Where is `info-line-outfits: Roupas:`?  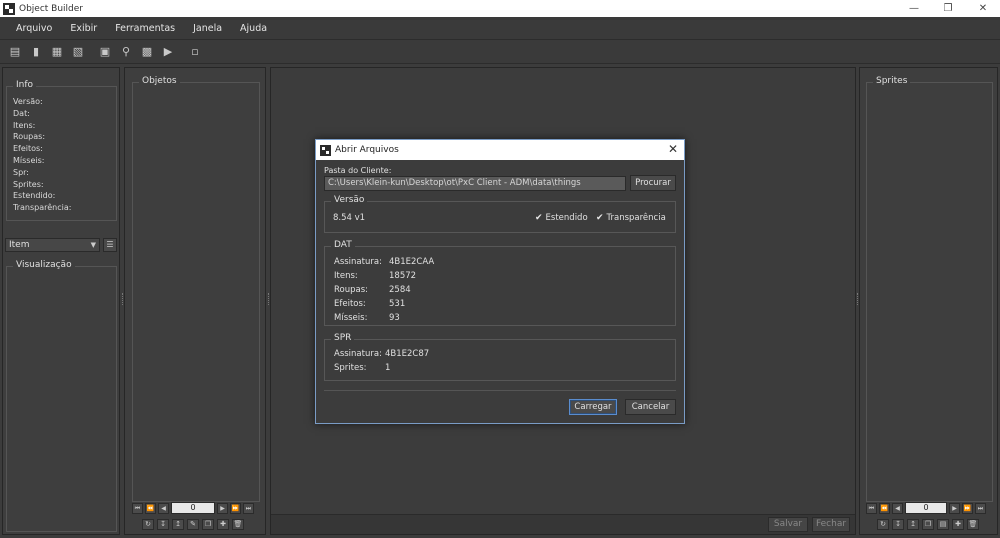 info-line-outfits: Roupas: is located at coordinates (29, 137).